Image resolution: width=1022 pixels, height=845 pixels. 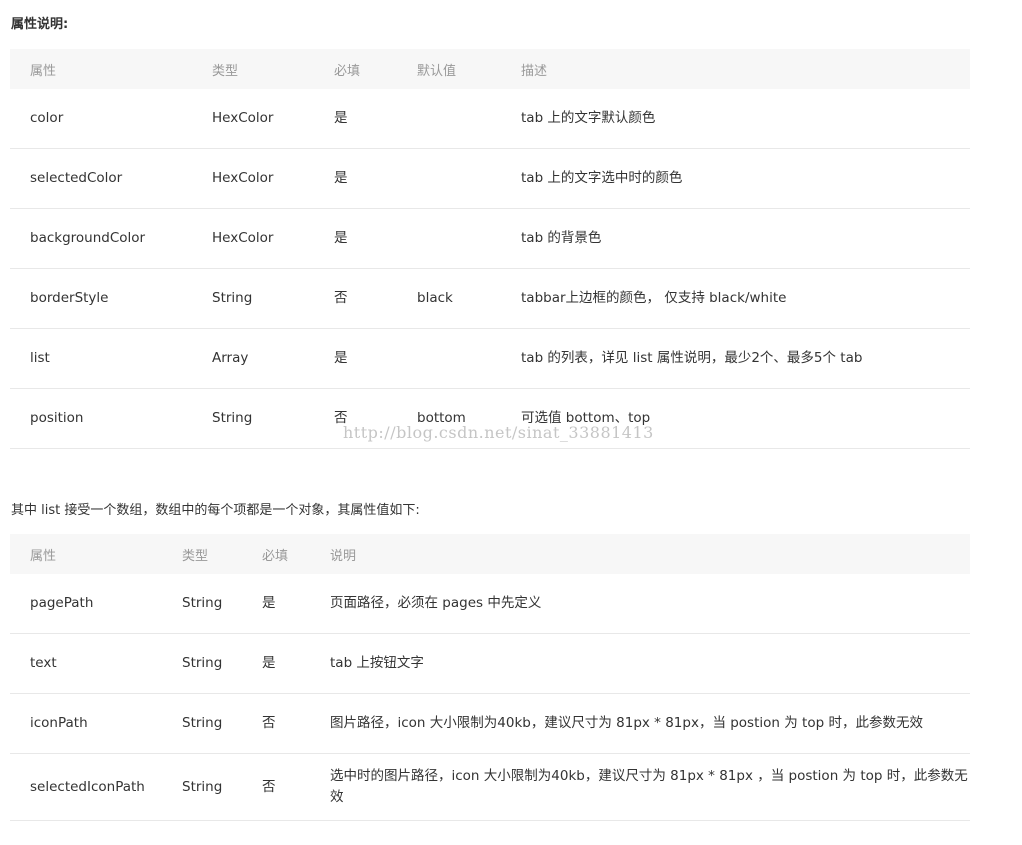 What do you see at coordinates (101, 418) in the screenshot?
I see `cell-attribute: position` at bounding box center [101, 418].